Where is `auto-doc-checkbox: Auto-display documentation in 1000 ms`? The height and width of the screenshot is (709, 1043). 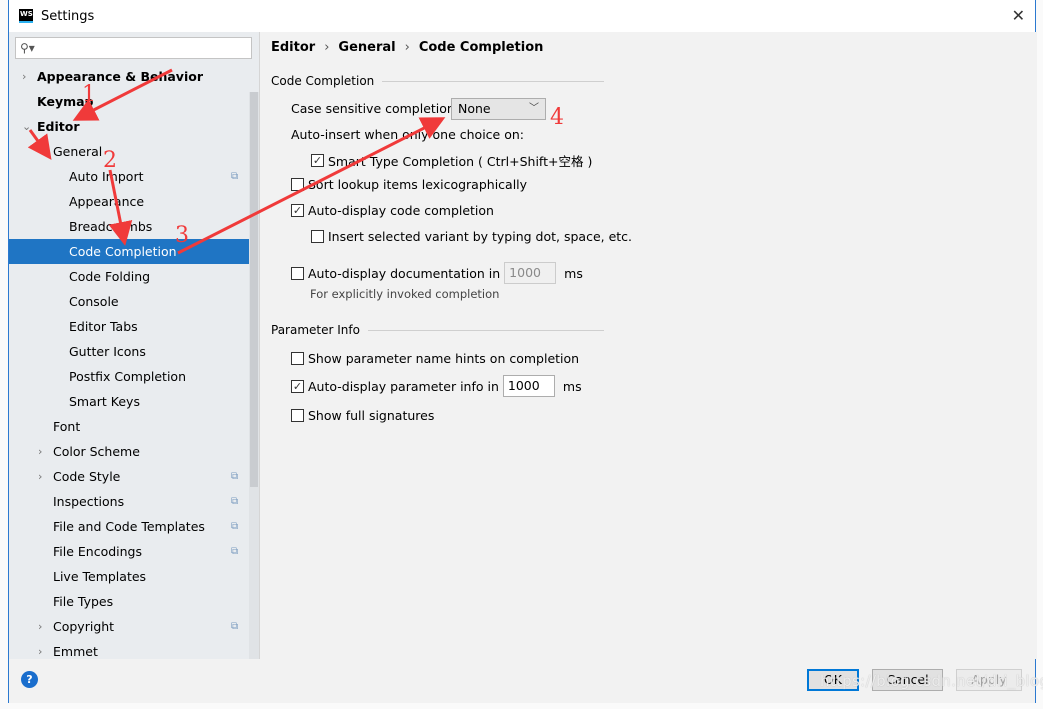
auto-doc-checkbox: Auto-display documentation in 1000 ms is located at coordinates (437, 273).